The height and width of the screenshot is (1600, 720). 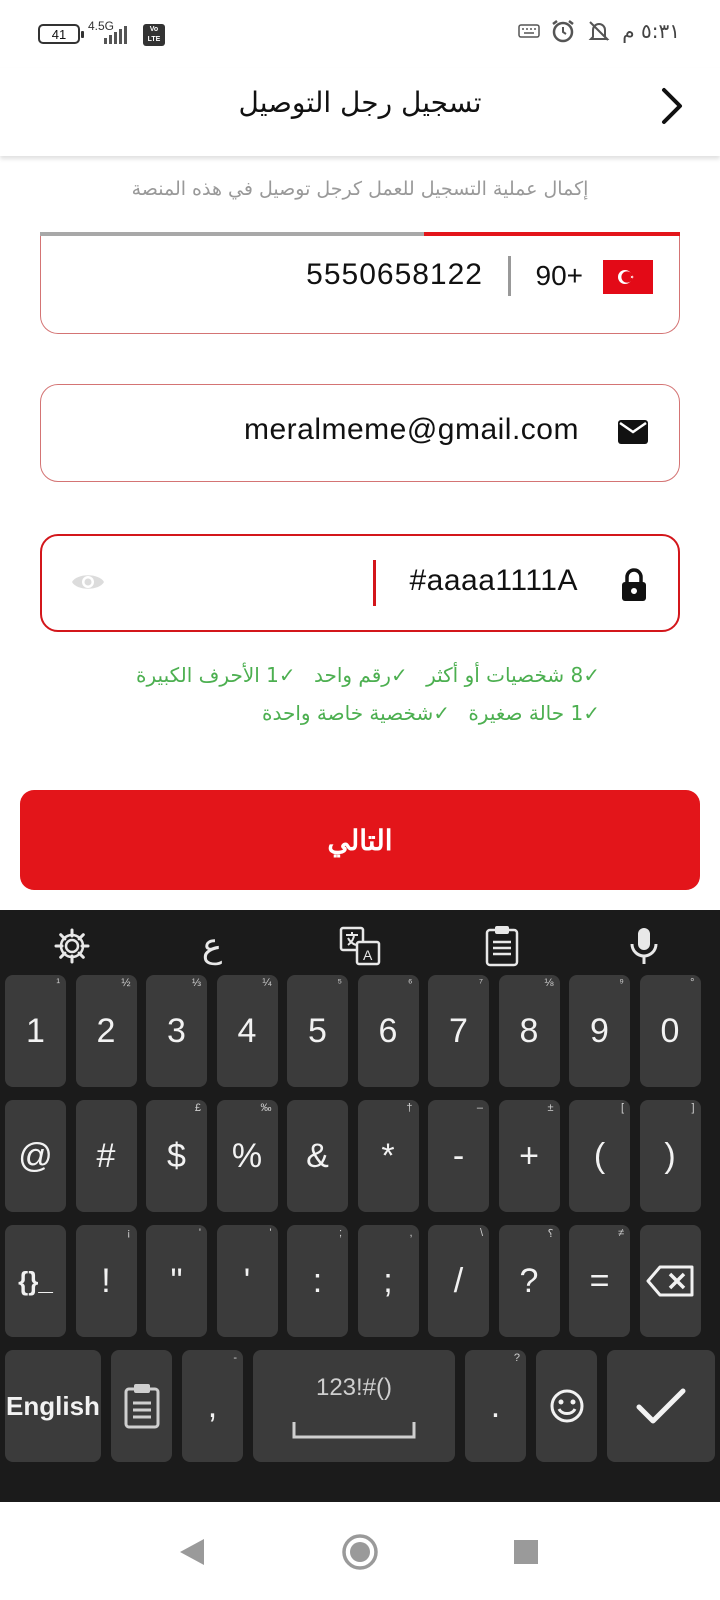 I want to click on key-row2-6: - –, so click(x=458, y=1156).